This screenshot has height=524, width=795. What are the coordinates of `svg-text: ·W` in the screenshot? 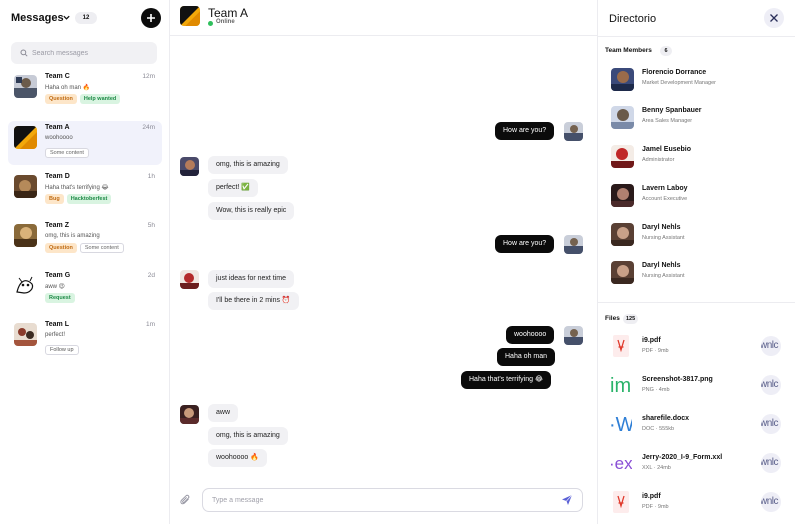 It's located at (621, 425).